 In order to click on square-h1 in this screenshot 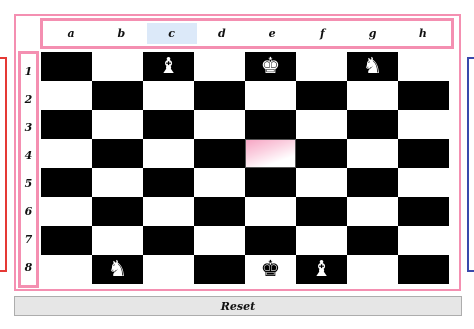, I will do `click(423, 66)`.